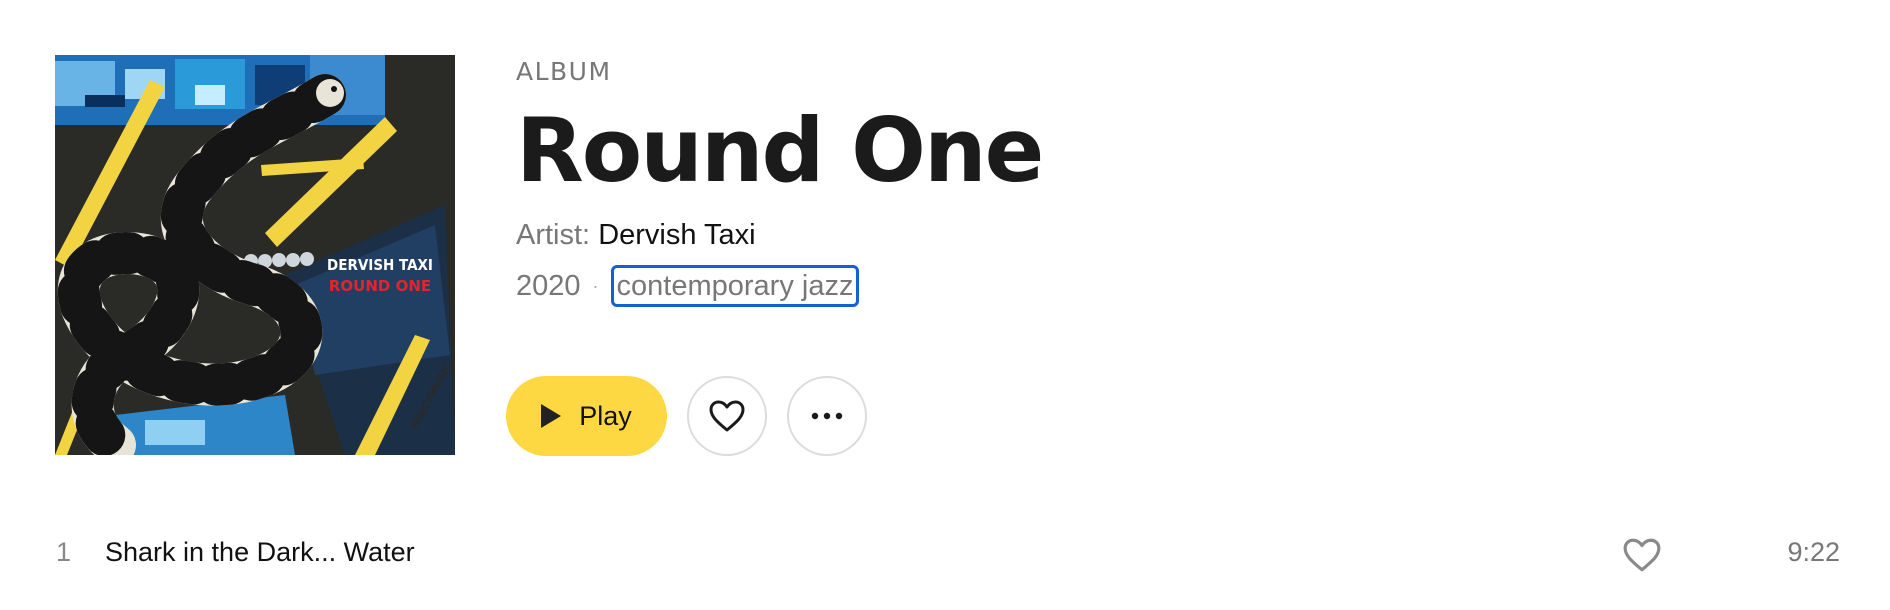 The width and height of the screenshot is (1890, 610). Describe the element at coordinates (780, 150) in the screenshot. I see `album-title: Round One` at that location.